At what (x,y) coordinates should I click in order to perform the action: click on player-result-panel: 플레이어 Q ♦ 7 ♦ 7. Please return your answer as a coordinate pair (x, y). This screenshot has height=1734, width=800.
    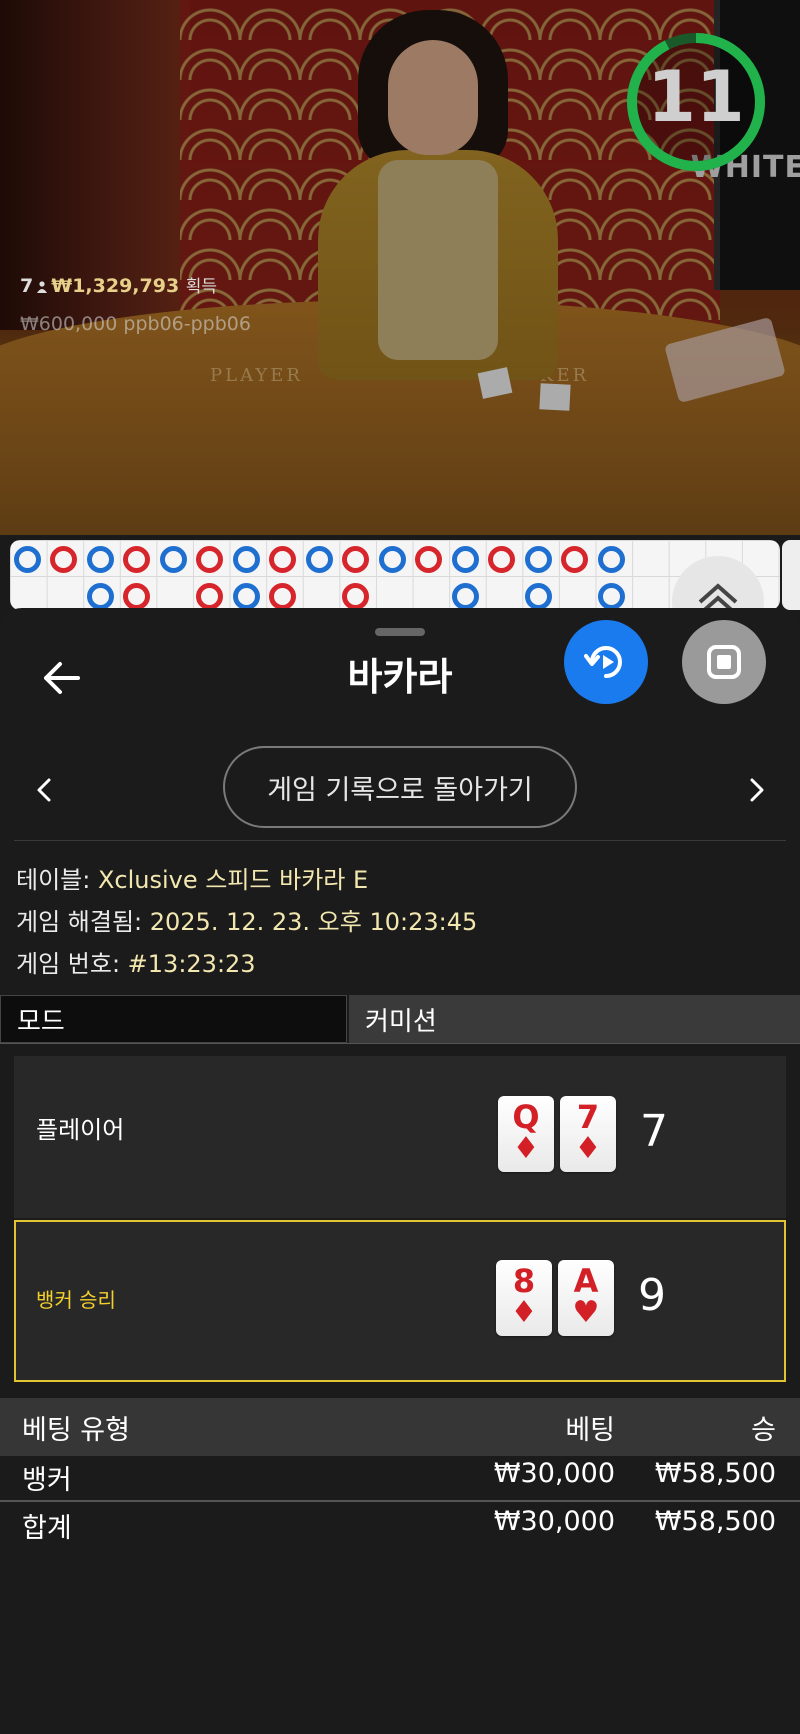
    Looking at the image, I should click on (400, 1137).